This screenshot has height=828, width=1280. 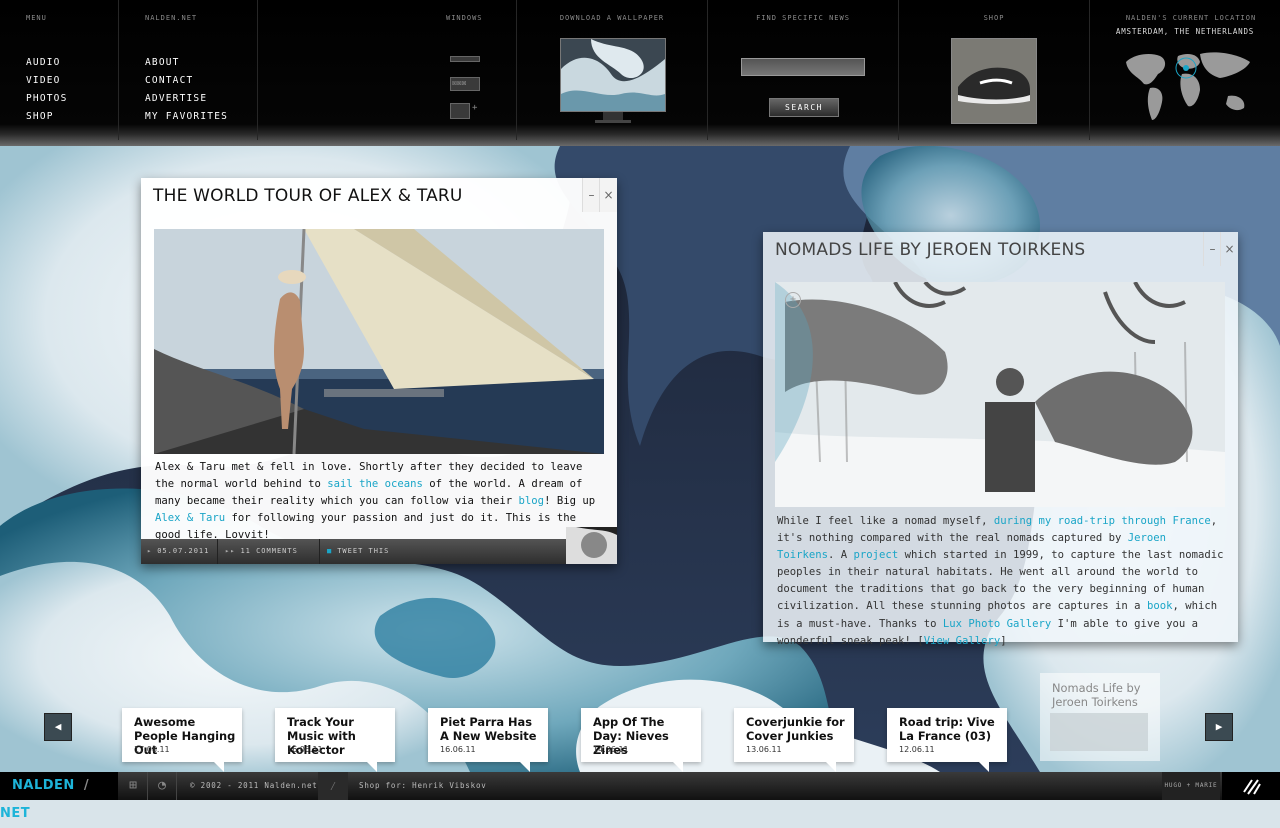 I want to click on site-logo: NALDEN / NET, so click(x=59, y=796).